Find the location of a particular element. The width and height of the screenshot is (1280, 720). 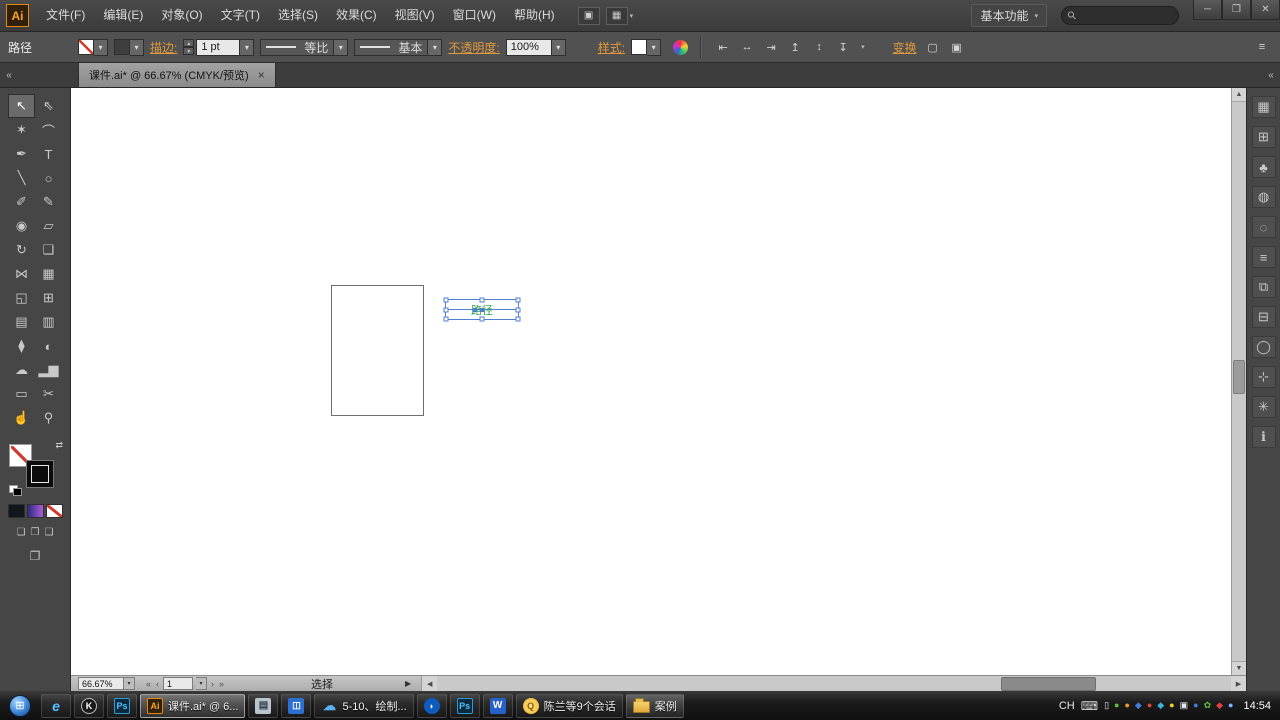

menu-item: 效果(C) is located at coordinates (356, 15).